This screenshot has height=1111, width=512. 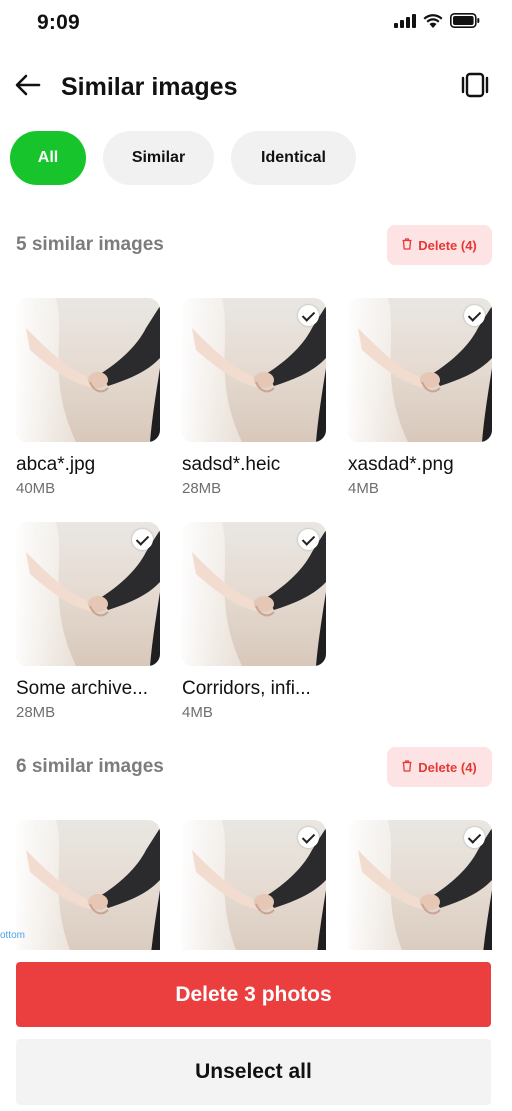 I want to click on unselect-all-button: Unselect all, so click(x=253, y=1072).